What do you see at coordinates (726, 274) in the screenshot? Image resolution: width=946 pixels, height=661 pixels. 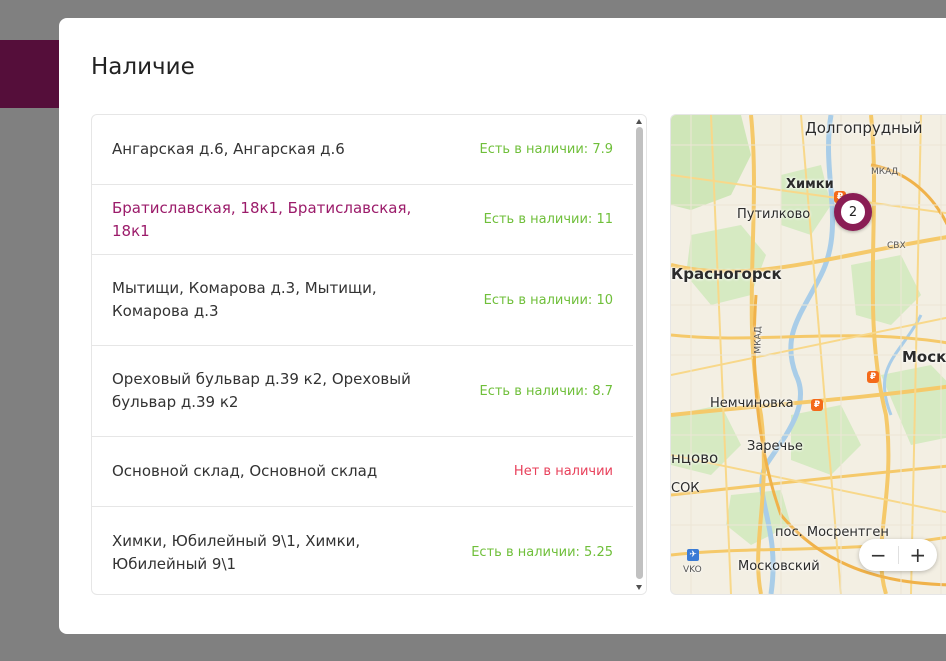 I see `map-label-krasnogorsk: Красногорск` at bounding box center [726, 274].